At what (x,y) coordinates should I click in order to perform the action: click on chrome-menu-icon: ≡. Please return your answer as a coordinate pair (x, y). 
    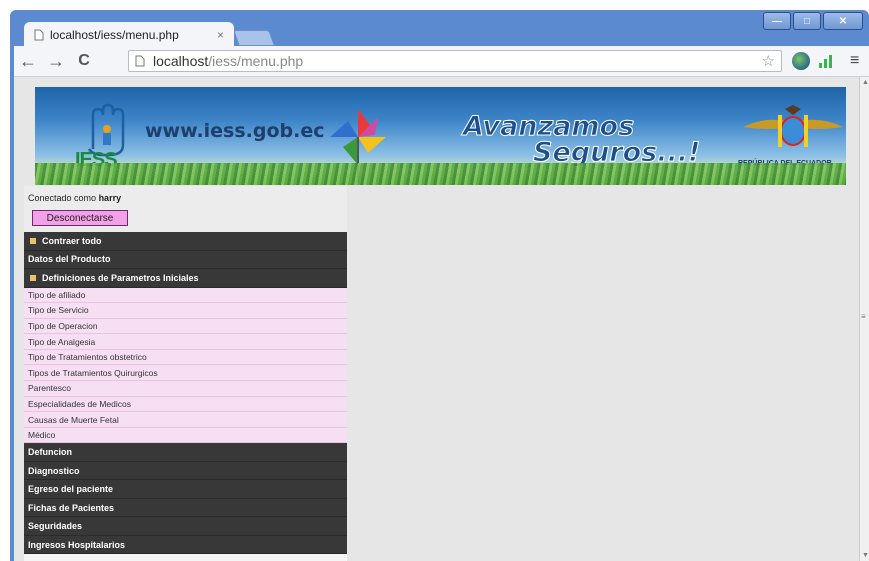
    Looking at the image, I should click on (854, 61).